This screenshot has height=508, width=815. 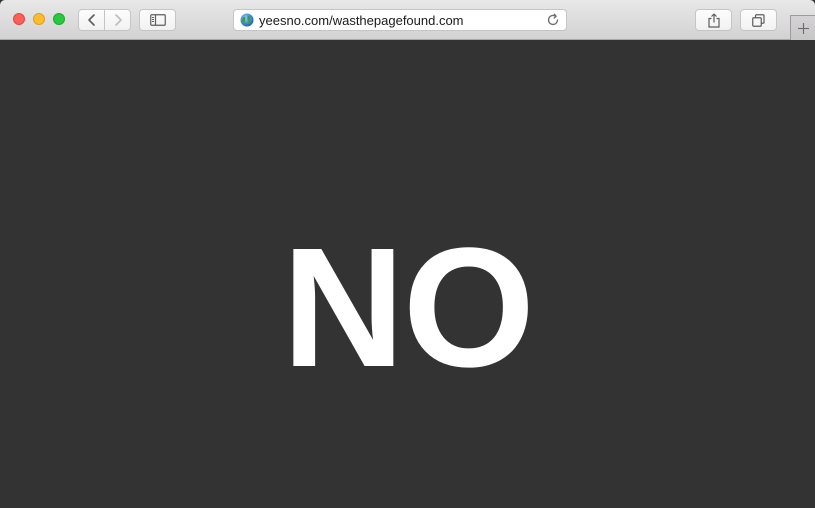 What do you see at coordinates (361, 20) in the screenshot?
I see `url-text: yeesno.com/wasthepagefound.com` at bounding box center [361, 20].